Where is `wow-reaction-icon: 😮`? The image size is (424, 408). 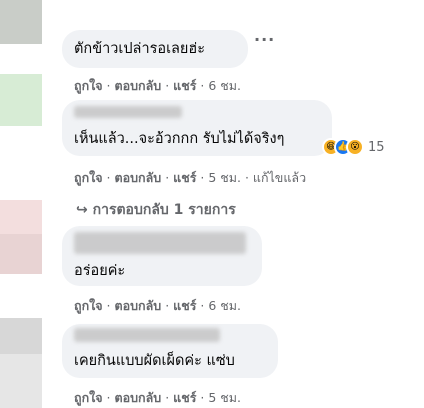 wow-reaction-icon: 😮 is located at coordinates (355, 147).